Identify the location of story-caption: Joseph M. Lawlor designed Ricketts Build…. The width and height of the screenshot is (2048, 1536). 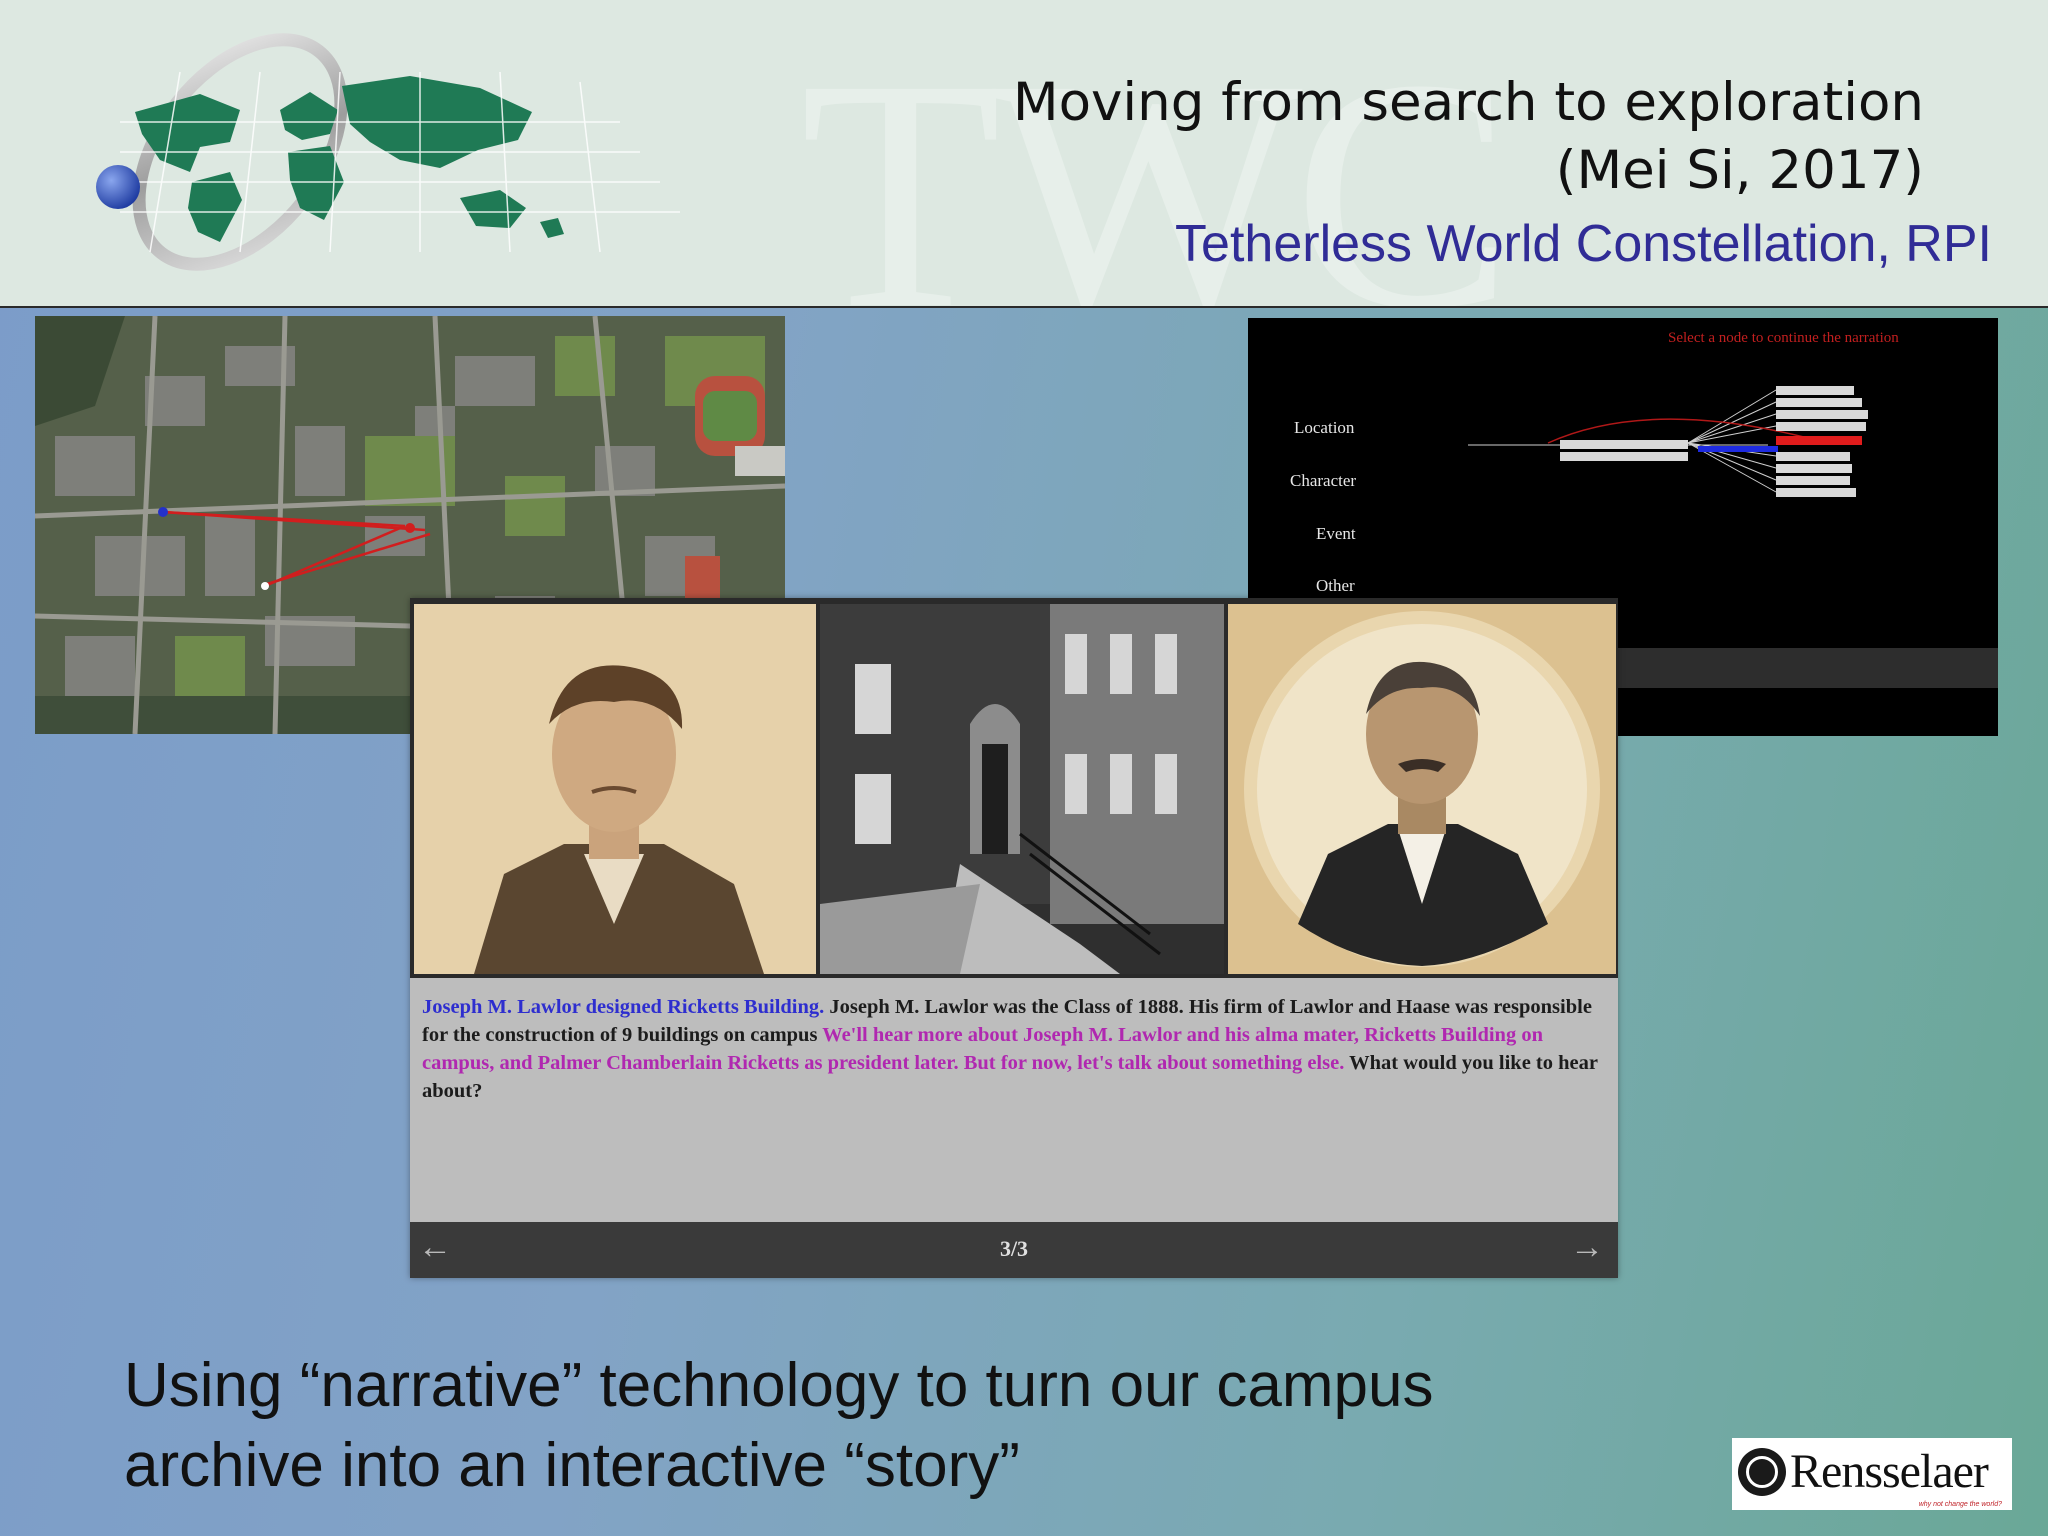
(1017, 1049).